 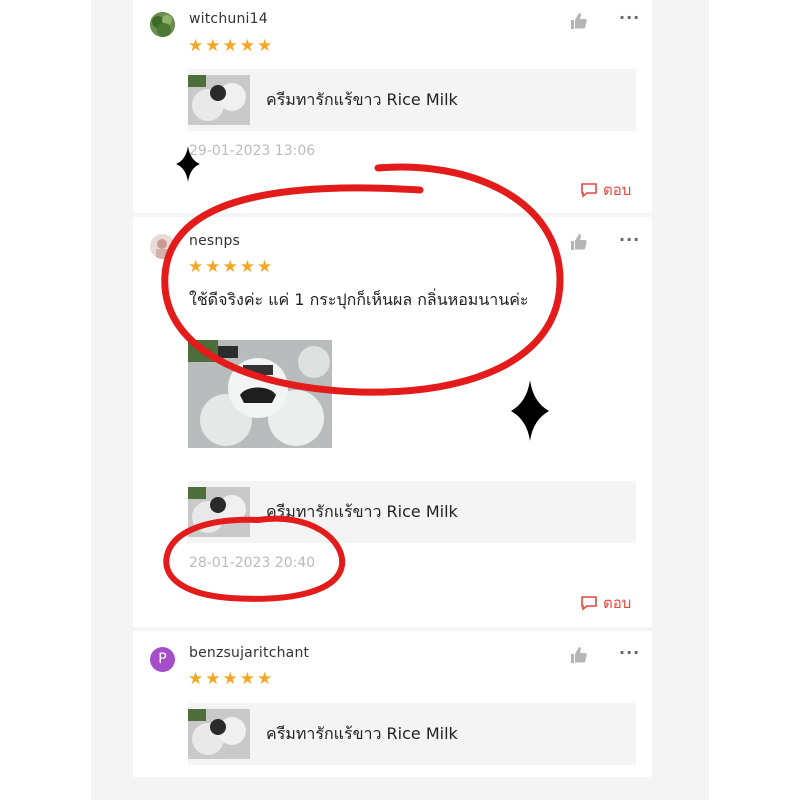 What do you see at coordinates (228, 19) in the screenshot?
I see `username: witchuni14` at bounding box center [228, 19].